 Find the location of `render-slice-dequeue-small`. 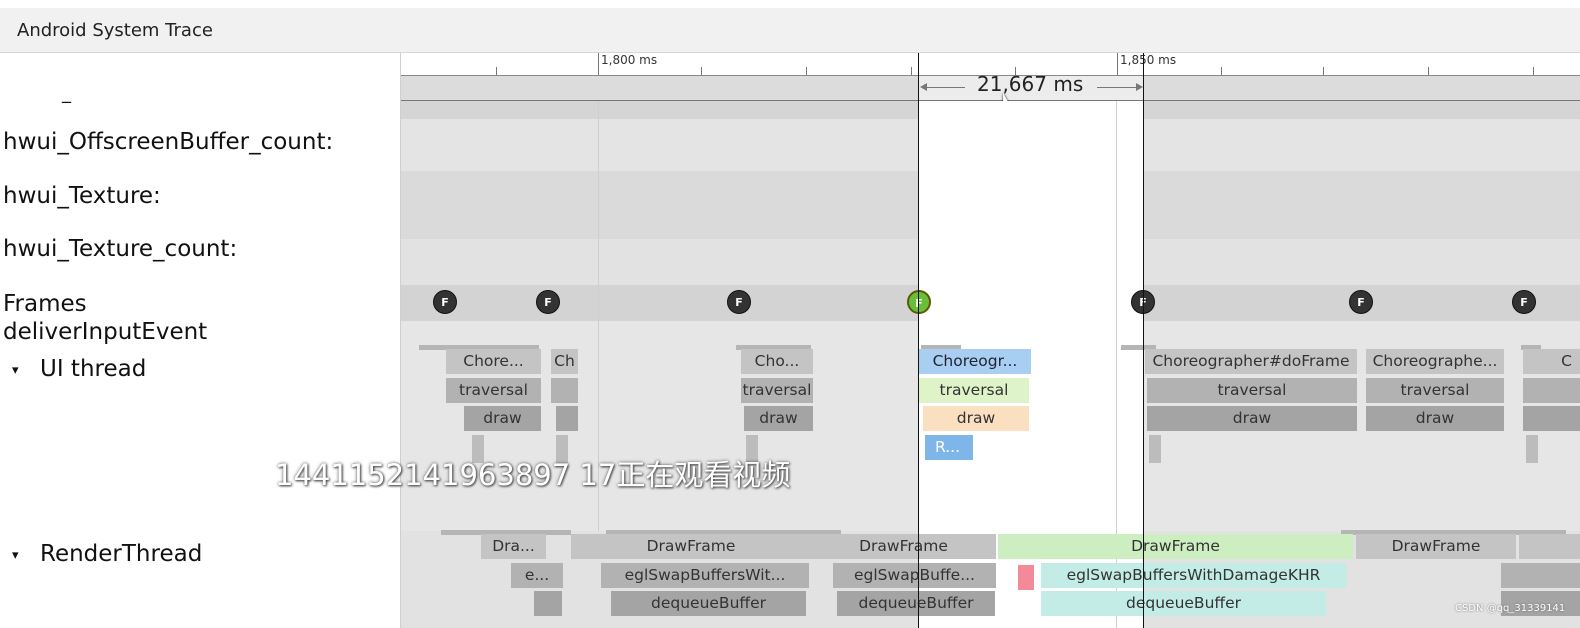

render-slice-dequeue-small is located at coordinates (548, 603).